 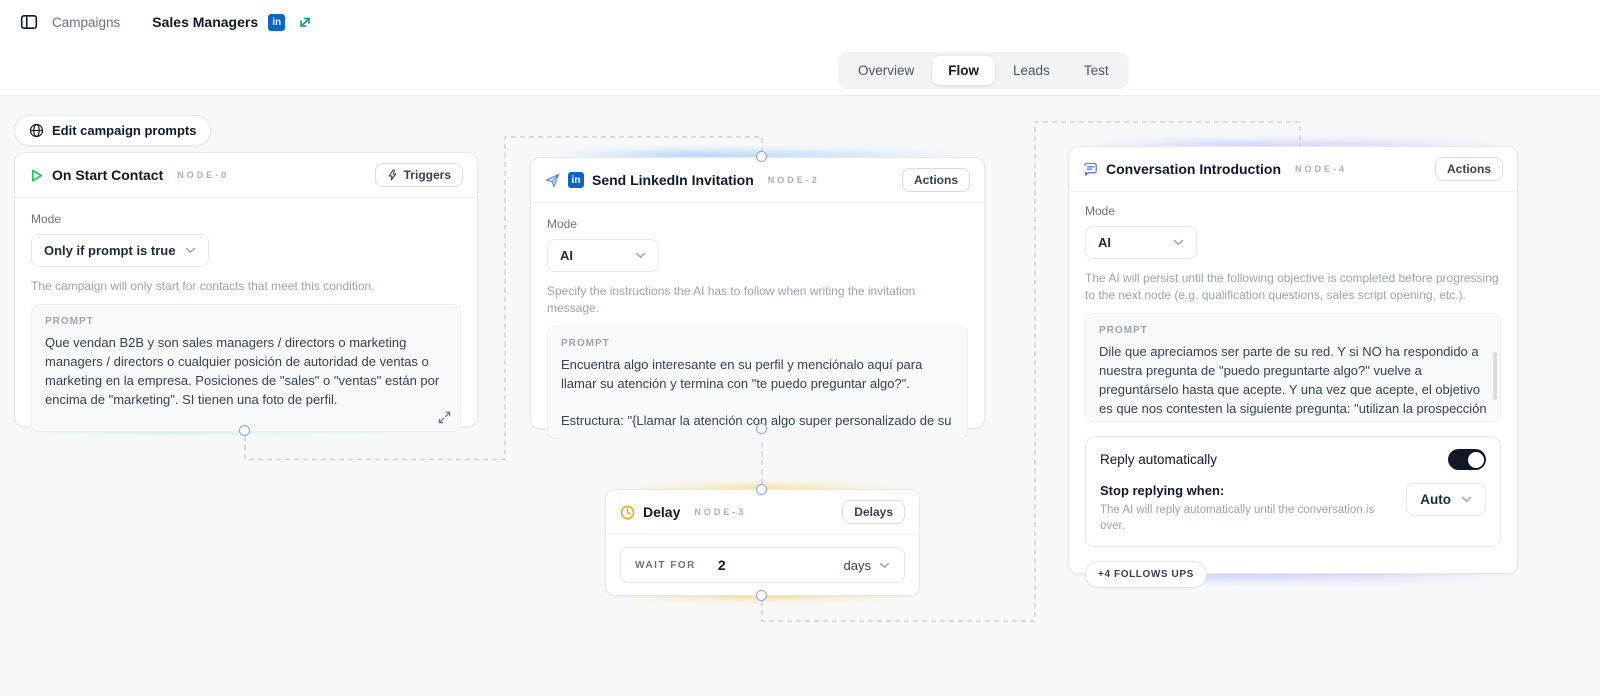 I want to click on wait-value-input: 2, so click(x=781, y=565).